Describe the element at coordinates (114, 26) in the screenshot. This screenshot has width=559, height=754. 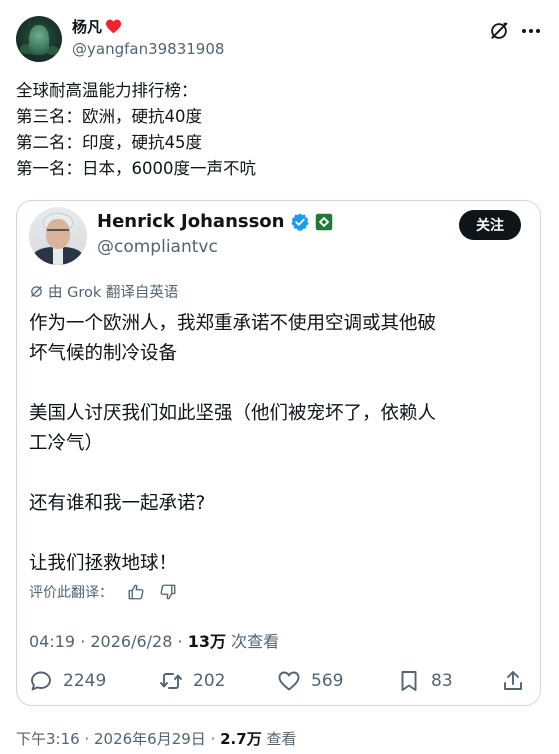
I see `heart-icon` at that location.